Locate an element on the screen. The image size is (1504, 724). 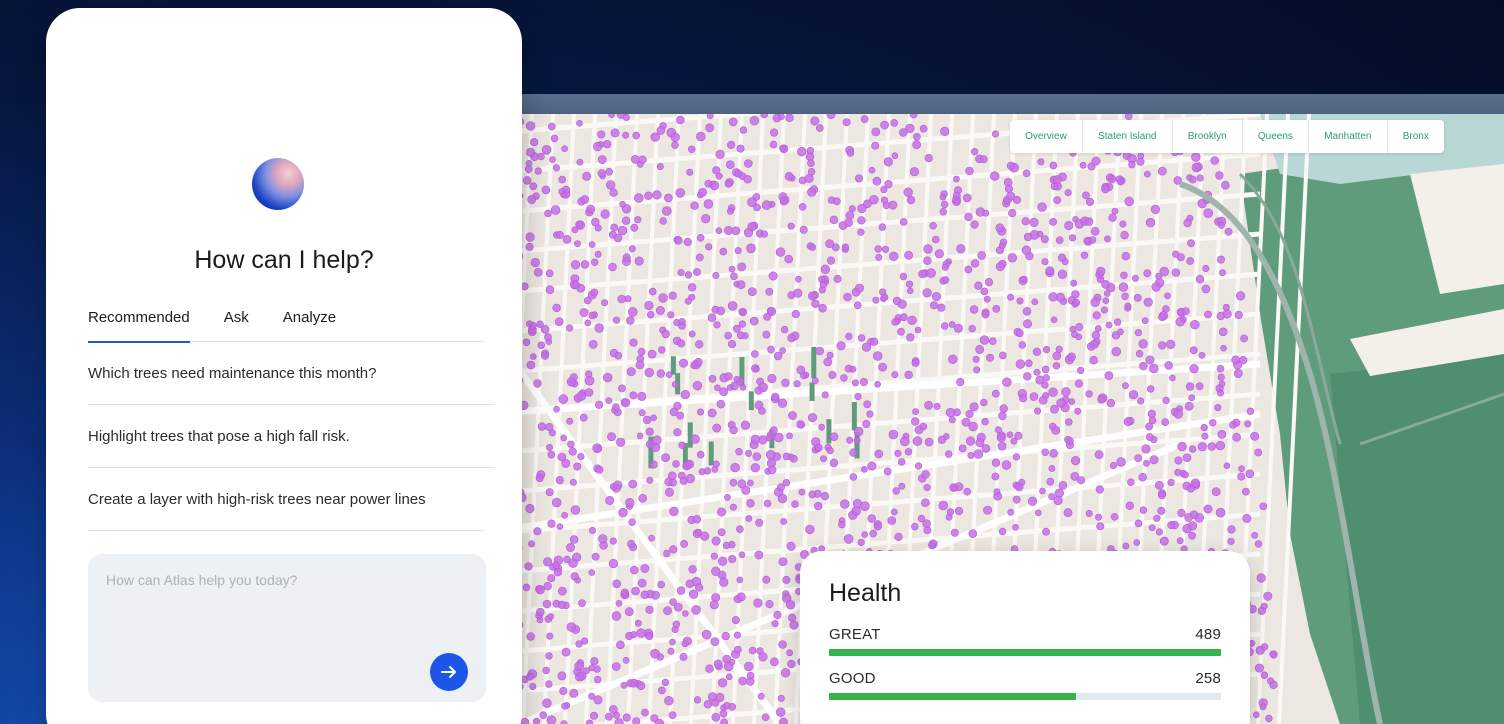
tab-overview: Overview is located at coordinates (1046, 136).